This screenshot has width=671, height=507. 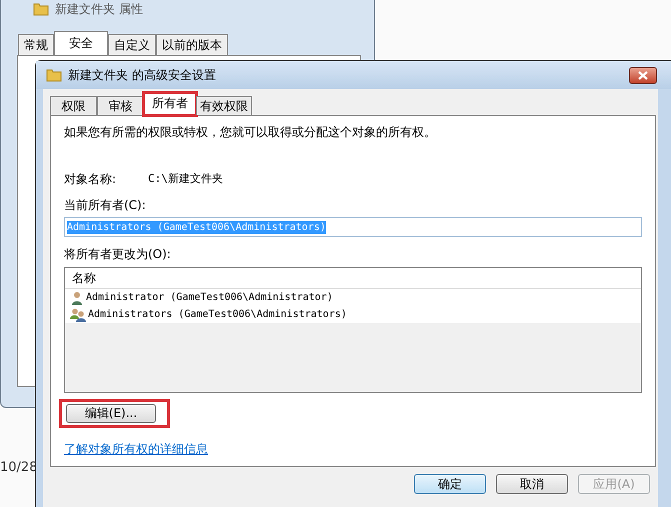 What do you see at coordinates (132, 44) in the screenshot?
I see `tab: 自定义` at bounding box center [132, 44].